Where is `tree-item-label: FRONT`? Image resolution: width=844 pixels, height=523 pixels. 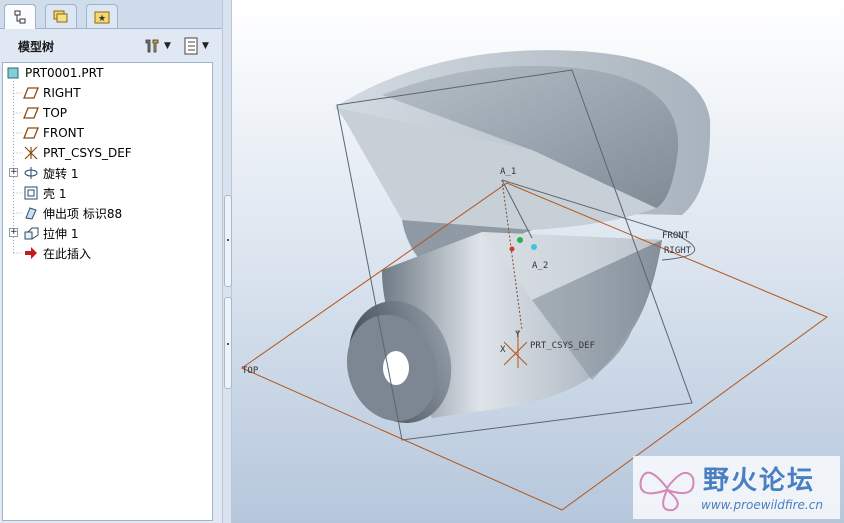 tree-item-label: FRONT is located at coordinates (63, 133).